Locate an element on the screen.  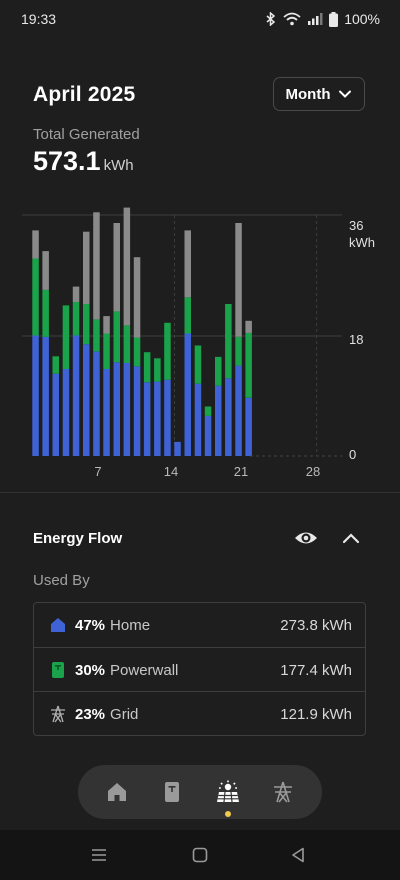
used-by-row-grid: 23% Grid 121.9 kWh is located at coordinates (199, 713).